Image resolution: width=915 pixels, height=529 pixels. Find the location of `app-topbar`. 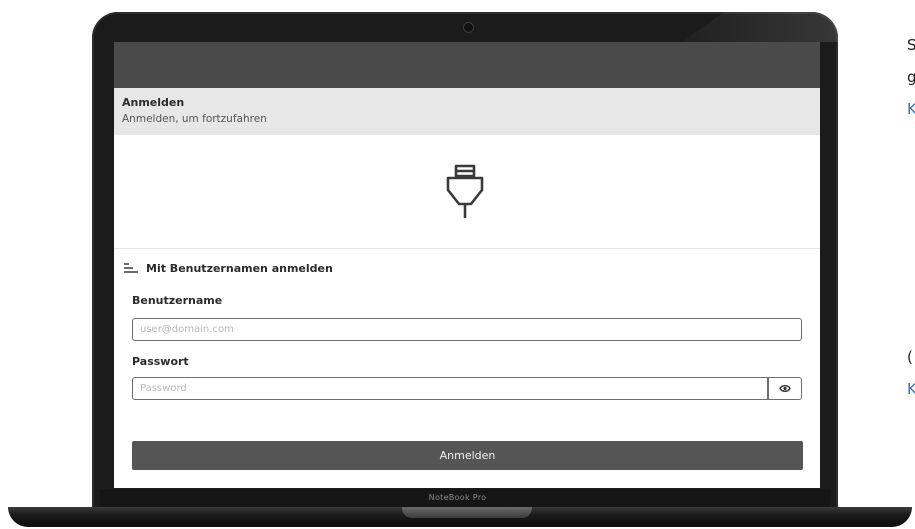

app-topbar is located at coordinates (467, 65).